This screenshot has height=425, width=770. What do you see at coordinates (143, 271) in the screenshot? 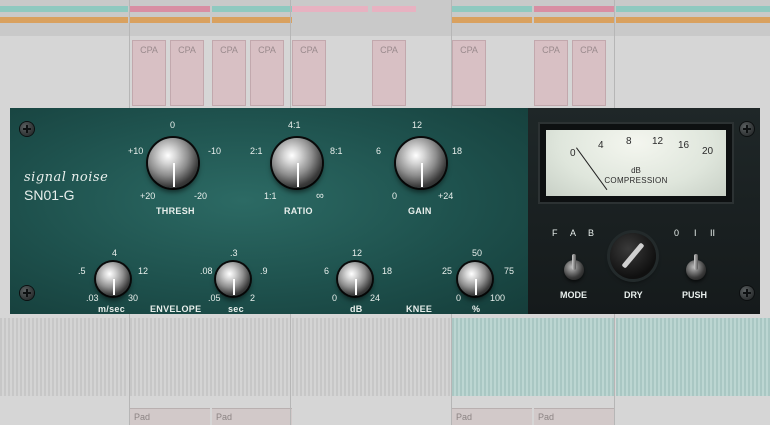
I see `attack-tick: 12` at bounding box center [143, 271].